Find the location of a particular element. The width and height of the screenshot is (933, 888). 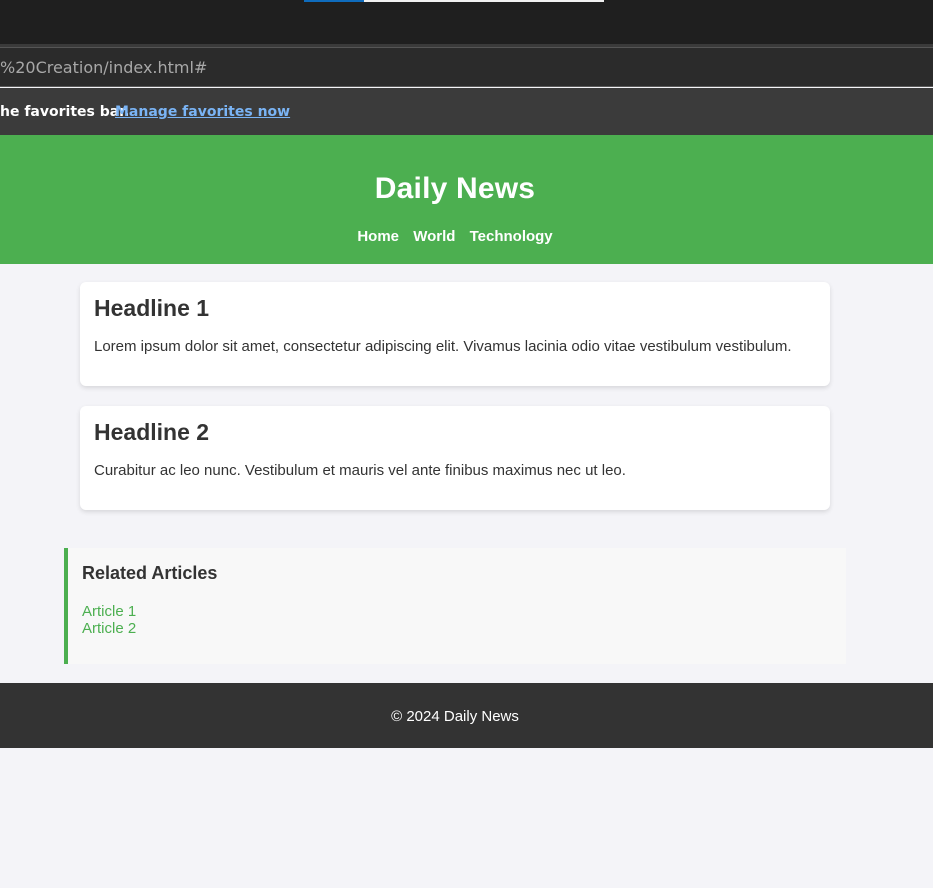

site-header: Daily News Home World Technology is located at coordinates (466, 199).